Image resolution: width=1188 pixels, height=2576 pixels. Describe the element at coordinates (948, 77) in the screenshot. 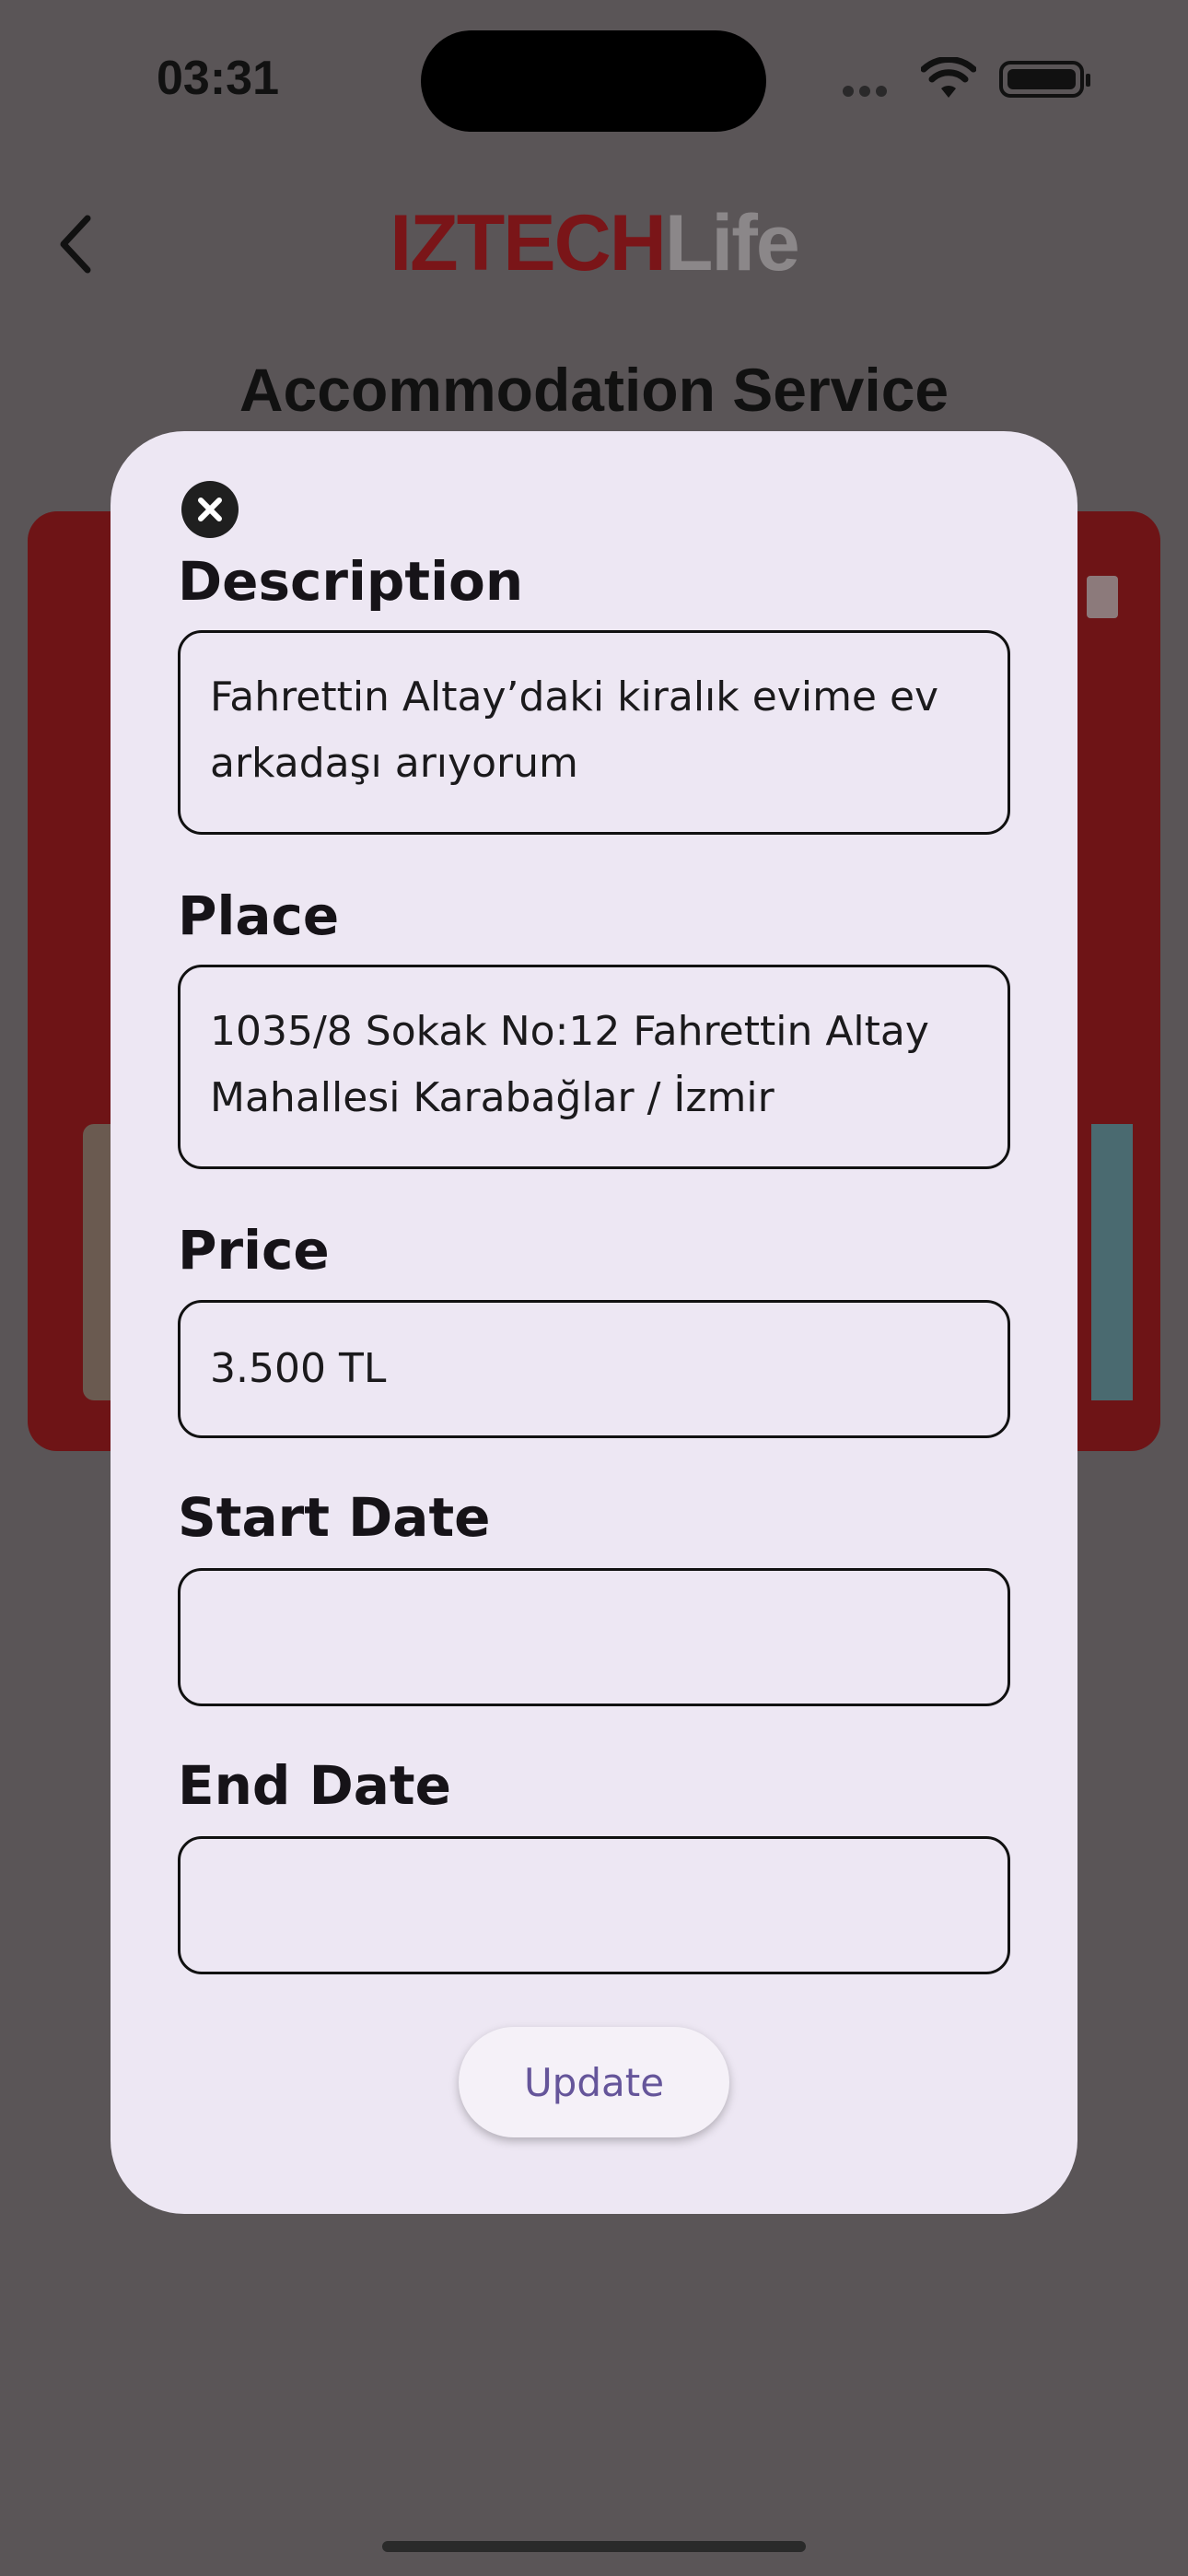

I see `wifi-icon` at that location.